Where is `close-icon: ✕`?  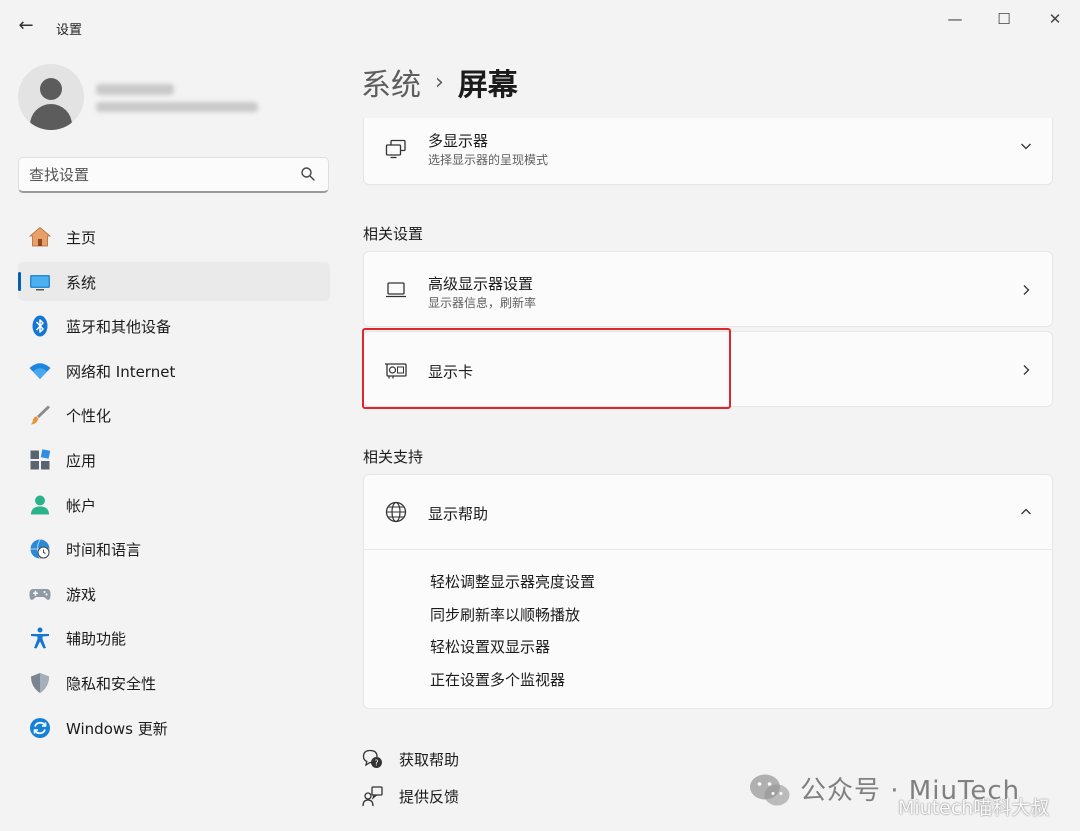
close-icon: ✕ is located at coordinates (1055, 19).